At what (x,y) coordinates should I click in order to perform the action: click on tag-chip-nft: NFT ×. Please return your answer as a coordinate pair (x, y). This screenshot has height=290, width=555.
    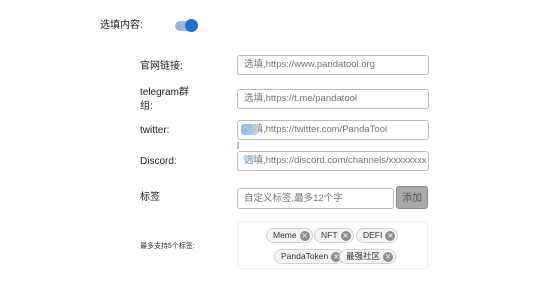
    Looking at the image, I should click on (334, 235).